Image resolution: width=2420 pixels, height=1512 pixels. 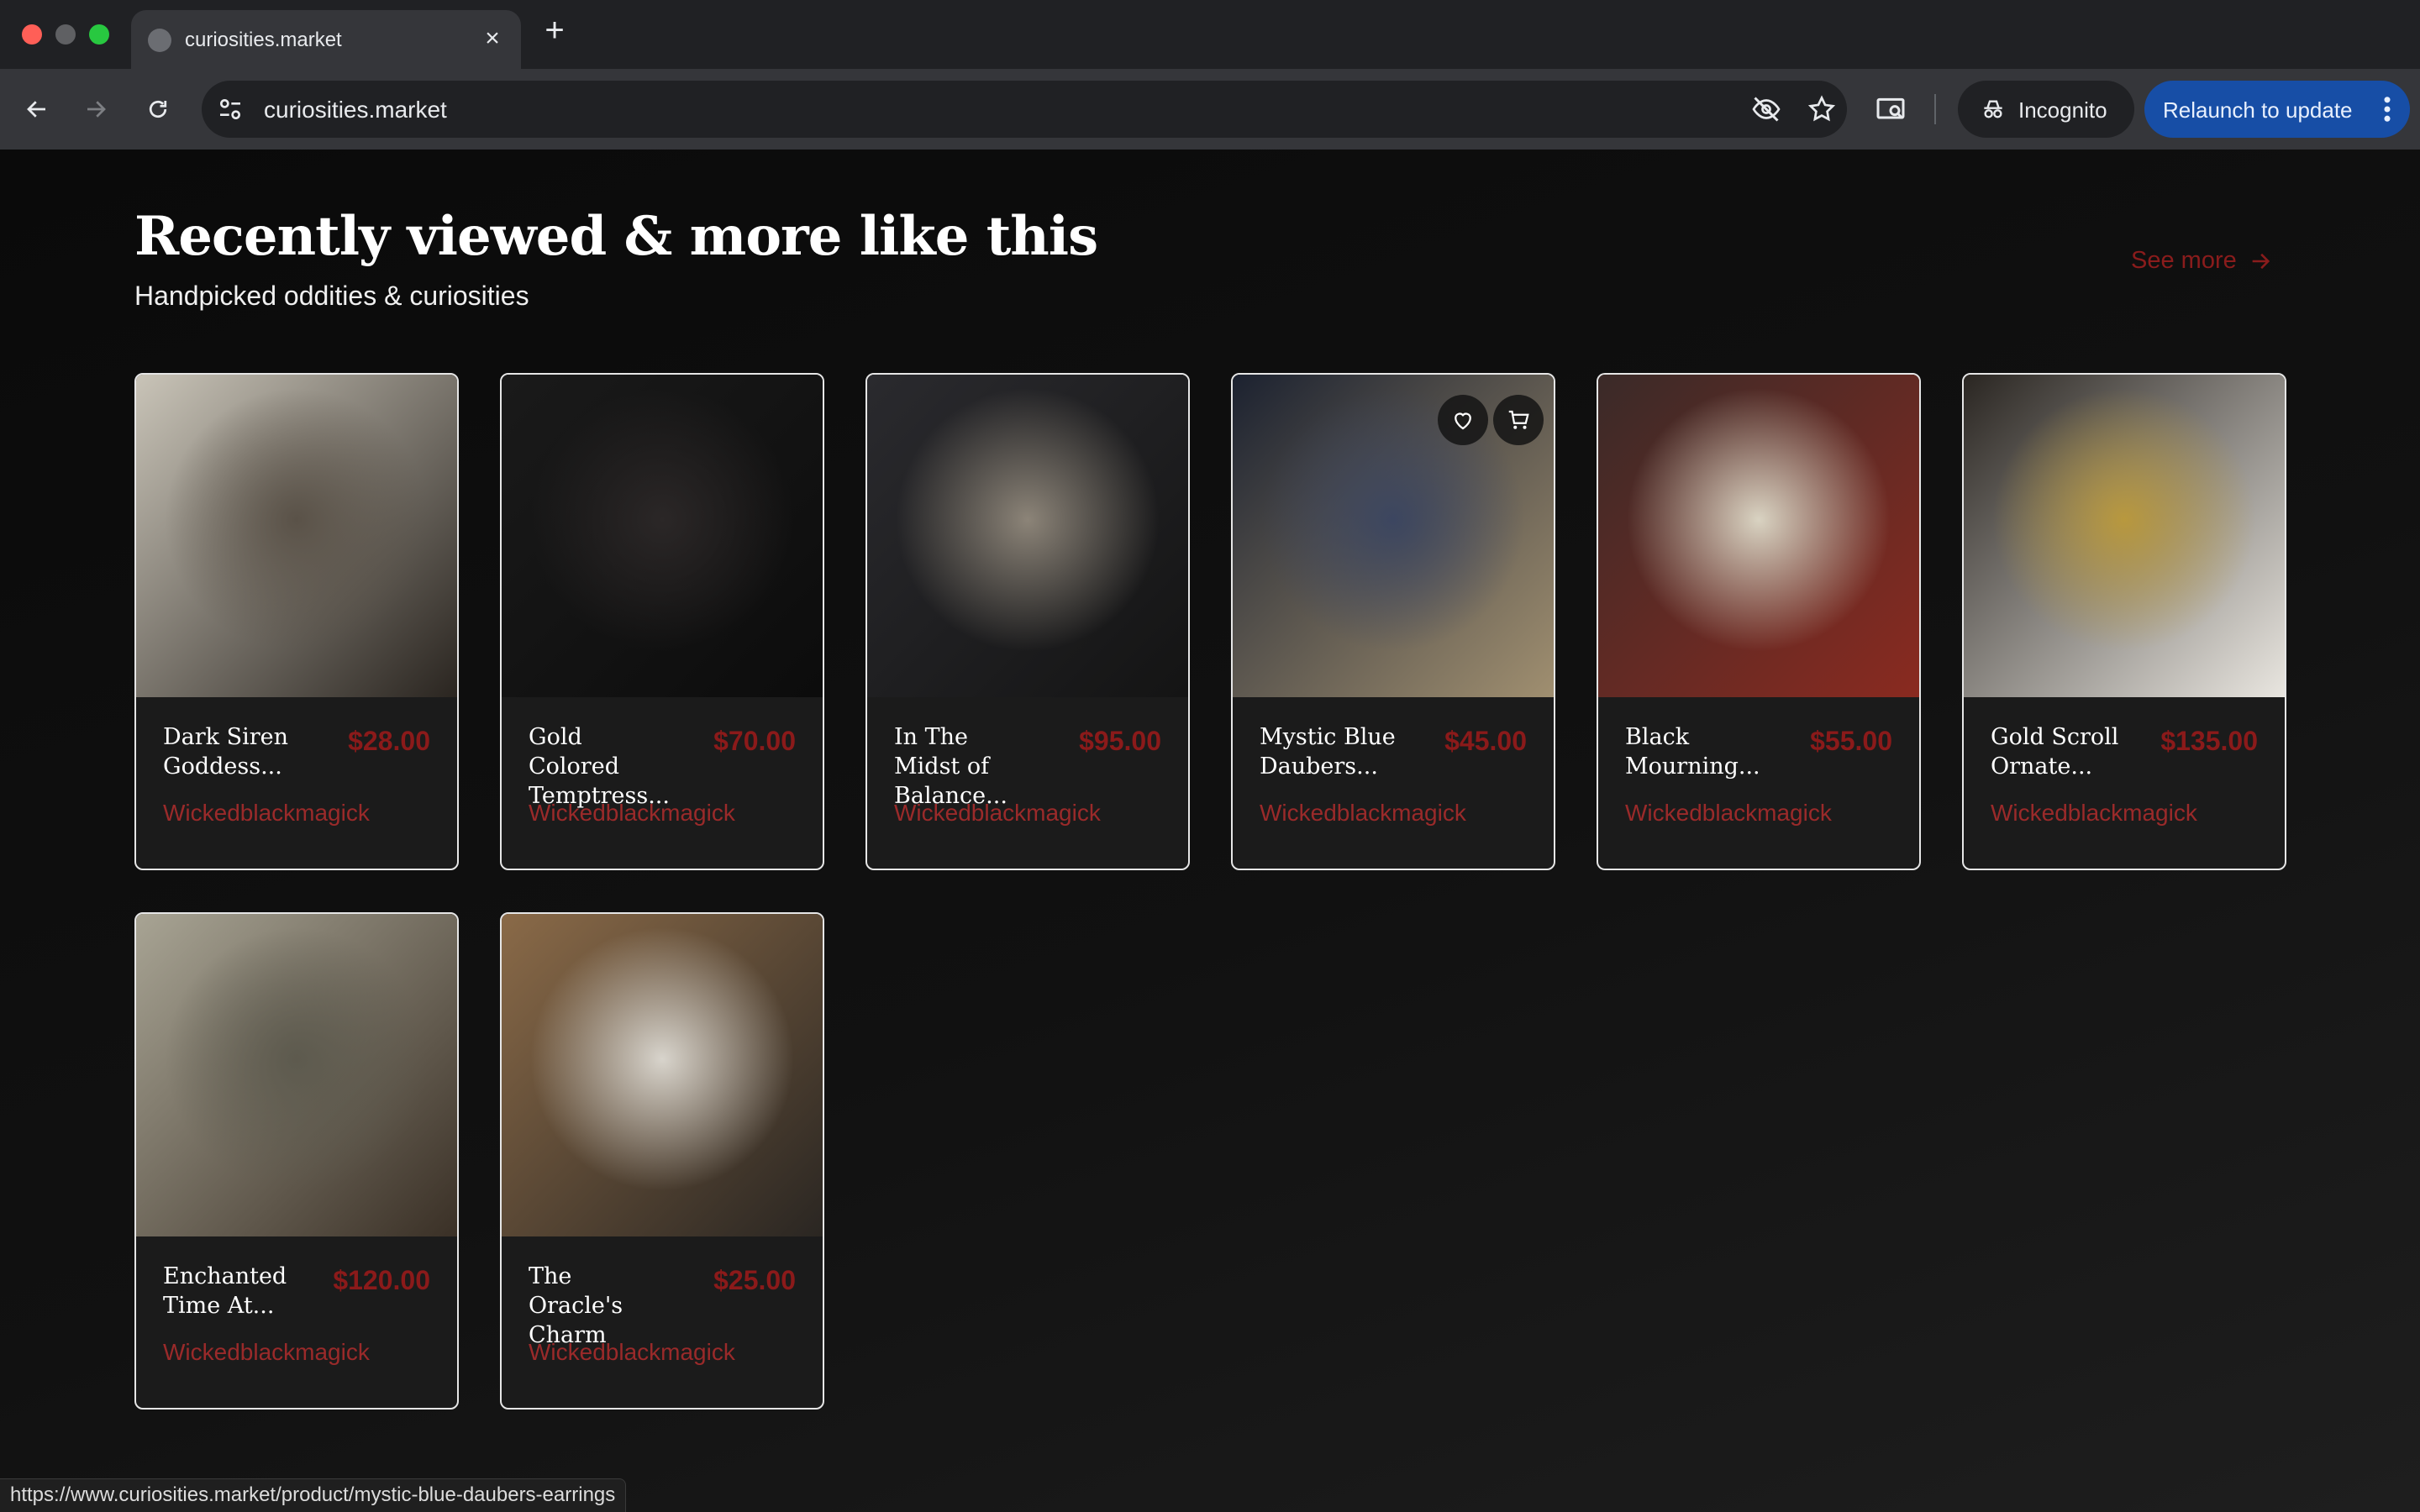 I want to click on section-subtitle: Handpicked oddities & curiosities, so click(x=331, y=296).